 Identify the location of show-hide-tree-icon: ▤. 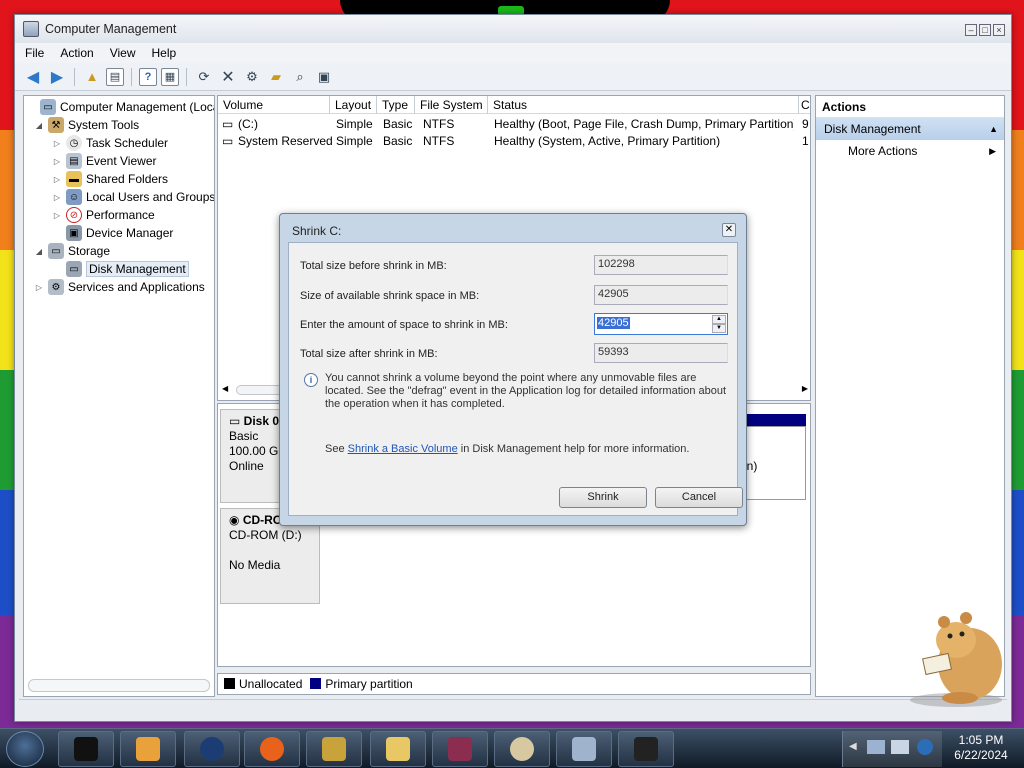
(115, 76).